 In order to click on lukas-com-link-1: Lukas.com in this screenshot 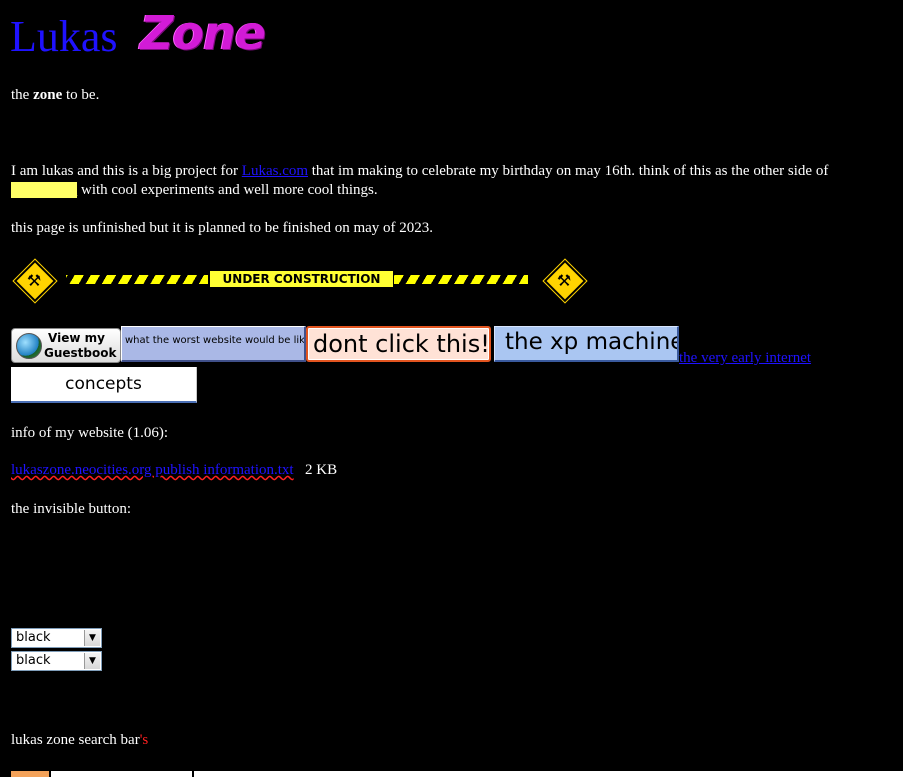, I will do `click(275, 171)`.